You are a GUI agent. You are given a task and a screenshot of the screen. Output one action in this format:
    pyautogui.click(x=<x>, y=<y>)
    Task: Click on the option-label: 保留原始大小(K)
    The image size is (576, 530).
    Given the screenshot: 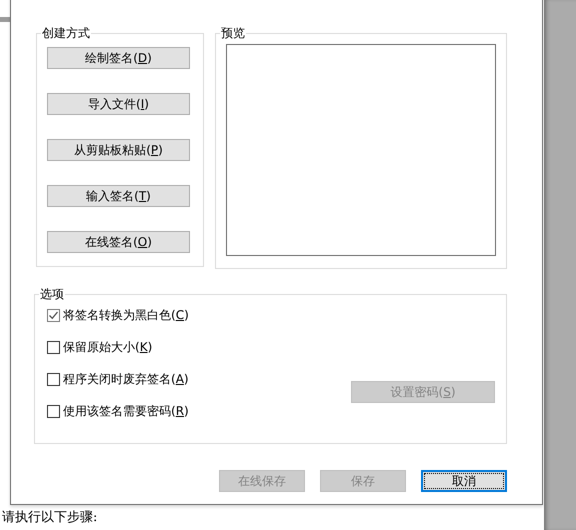 What is the action you would take?
    pyautogui.click(x=107, y=347)
    